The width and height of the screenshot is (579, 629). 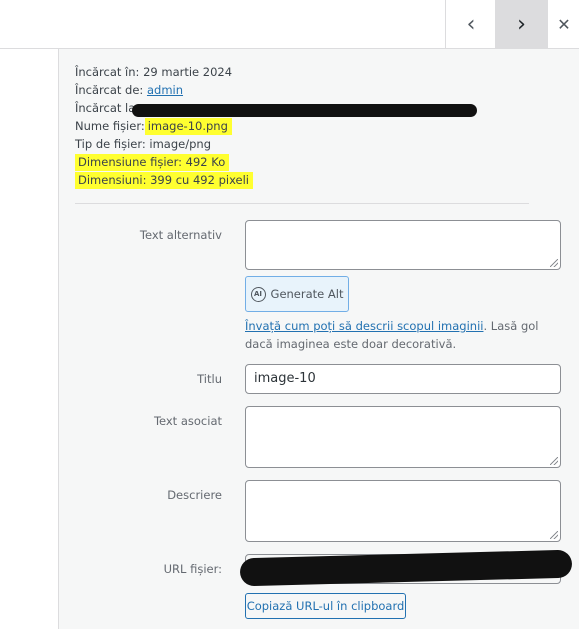 I want to click on uploaded-to: Încărcat la, so click(x=276, y=108).